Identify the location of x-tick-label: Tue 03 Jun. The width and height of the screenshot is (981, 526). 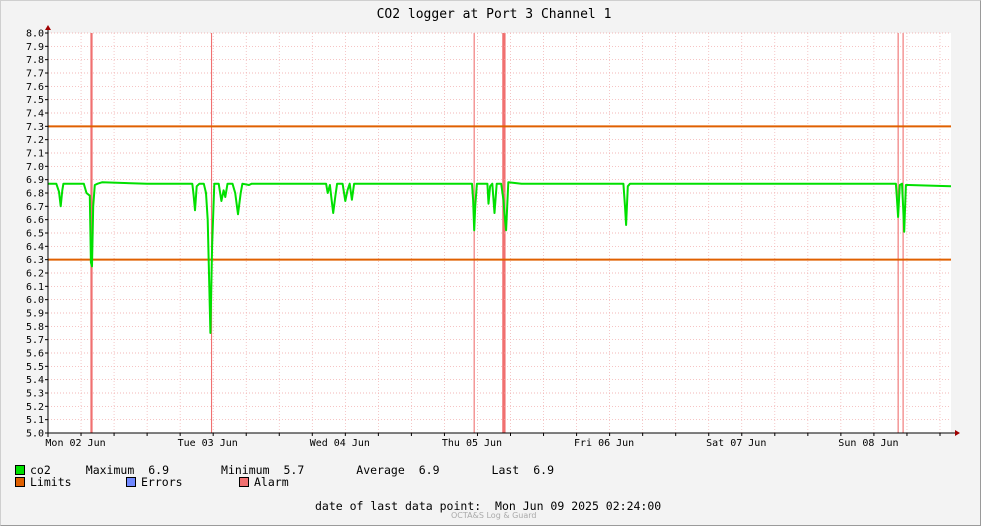
(208, 443).